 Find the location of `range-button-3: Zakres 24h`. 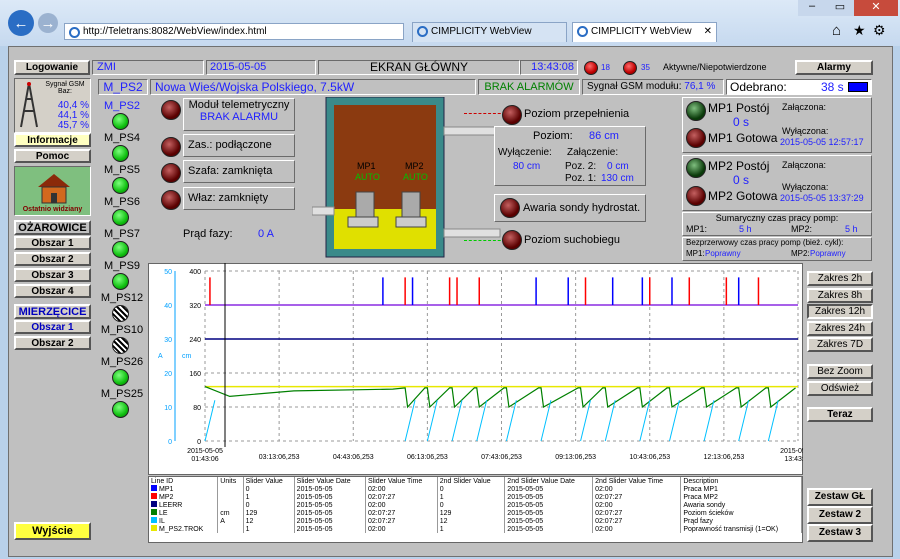

range-button-3: Zakres 24h is located at coordinates (840, 328).